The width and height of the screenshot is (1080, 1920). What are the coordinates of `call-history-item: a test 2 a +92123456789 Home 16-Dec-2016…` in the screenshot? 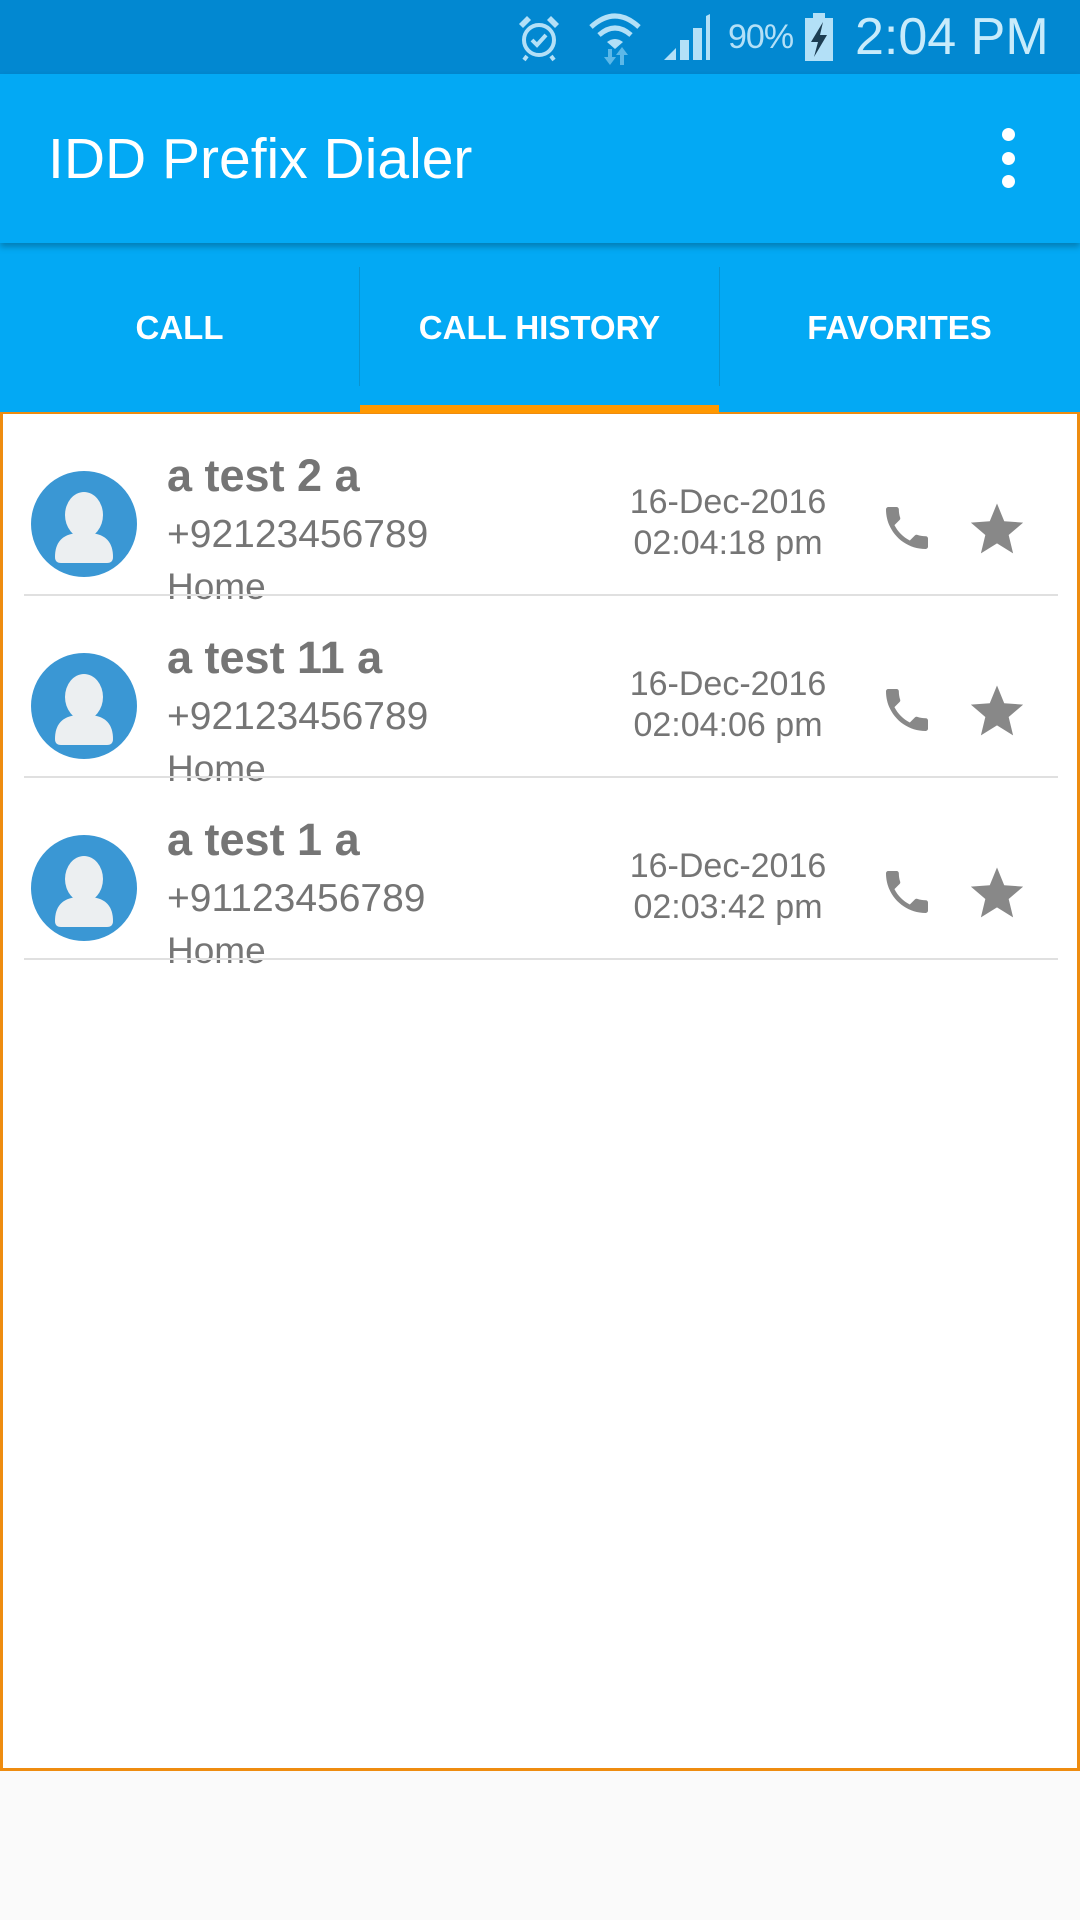 It's located at (540, 510).